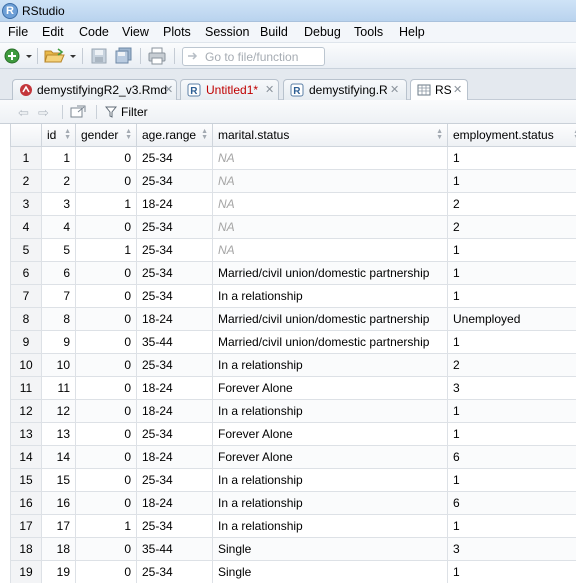 This screenshot has width=576, height=583. Describe the element at coordinates (26, 295) in the screenshot. I see `row-number: 7` at that location.